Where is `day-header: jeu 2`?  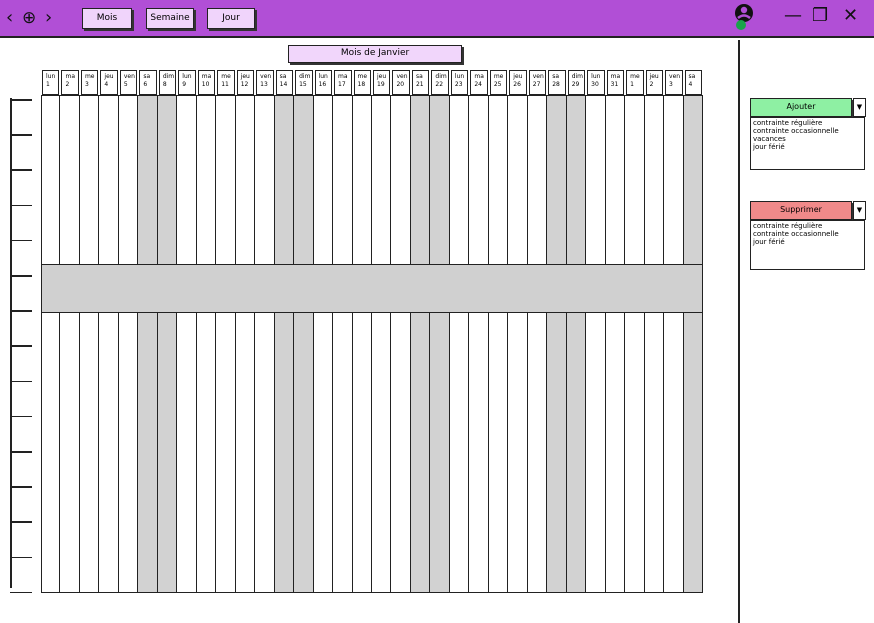 day-header: jeu 2 is located at coordinates (654, 82).